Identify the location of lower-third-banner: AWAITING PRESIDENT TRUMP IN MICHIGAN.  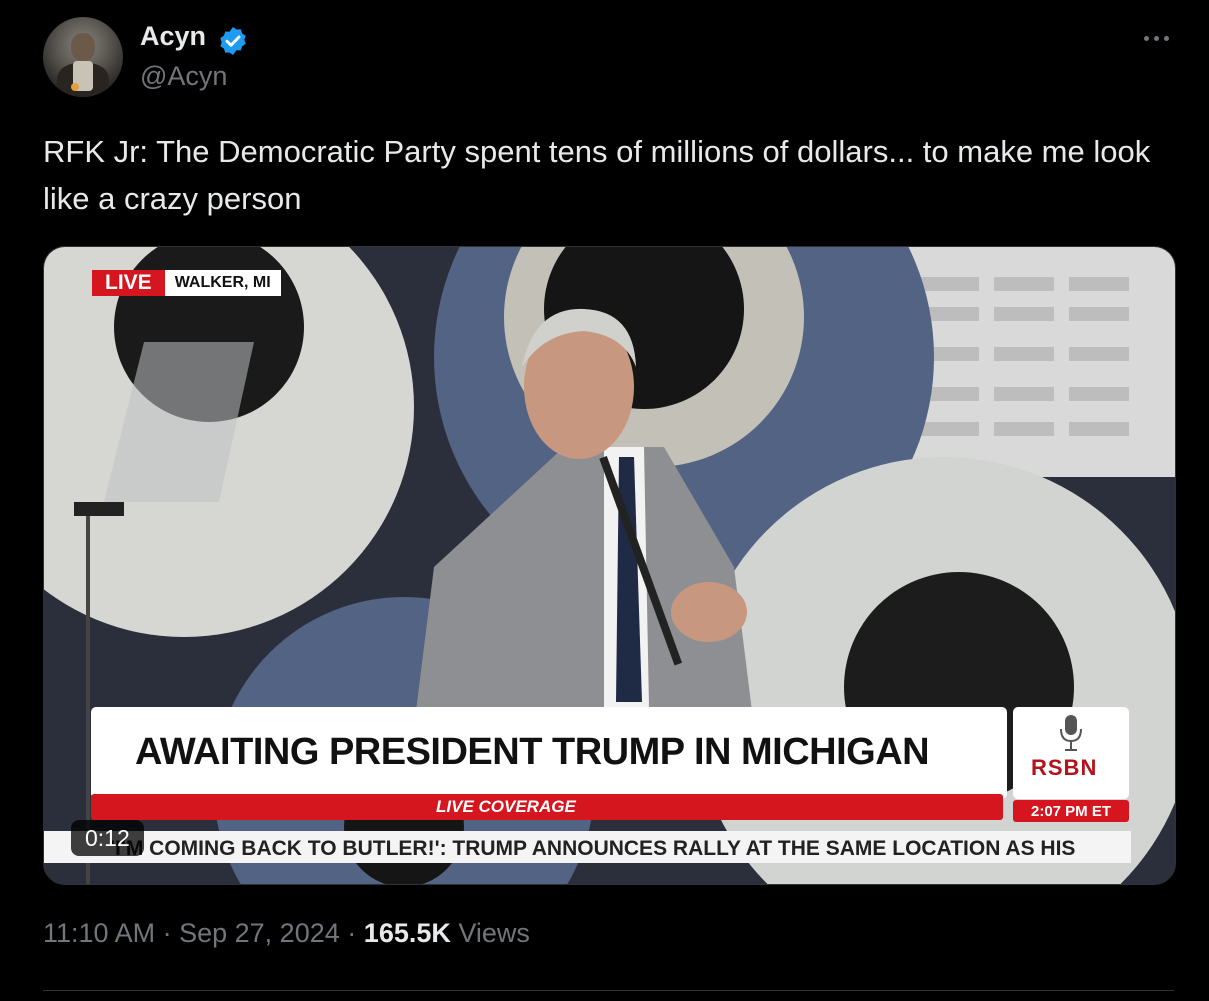
(549, 753).